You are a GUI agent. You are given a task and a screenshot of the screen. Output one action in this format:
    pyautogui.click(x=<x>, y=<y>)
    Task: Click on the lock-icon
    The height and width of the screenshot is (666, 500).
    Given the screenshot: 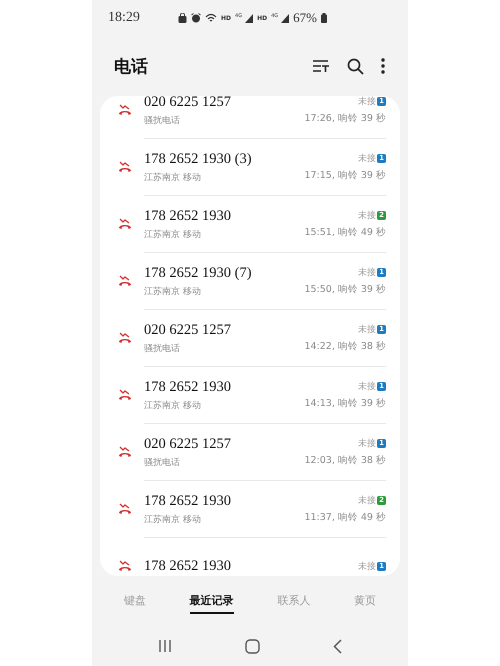 What is the action you would take?
    pyautogui.click(x=182, y=18)
    